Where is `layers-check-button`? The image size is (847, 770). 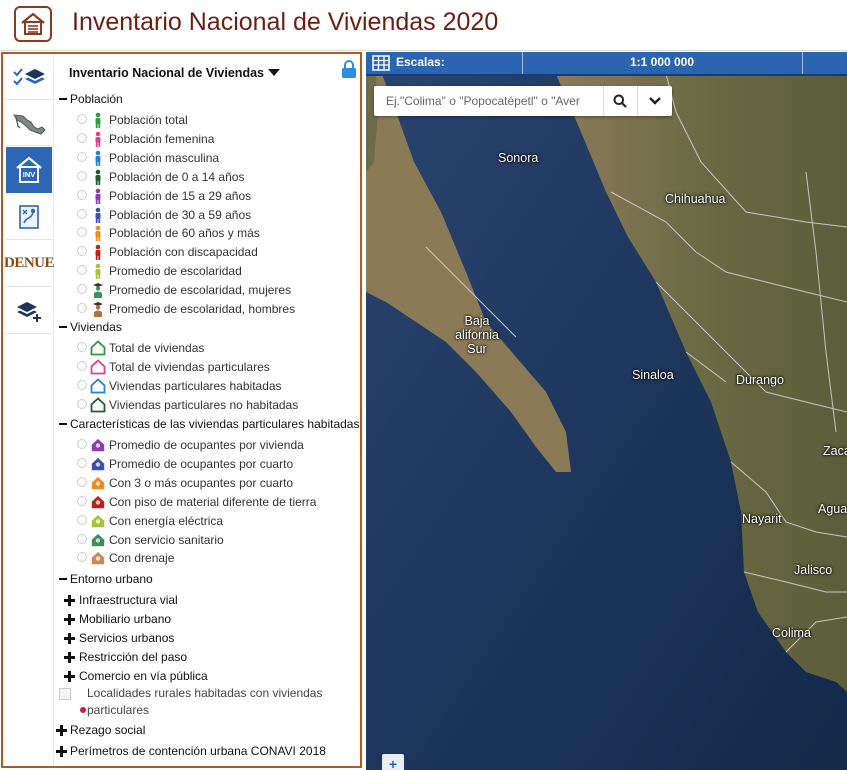 layers-check-button is located at coordinates (29, 77).